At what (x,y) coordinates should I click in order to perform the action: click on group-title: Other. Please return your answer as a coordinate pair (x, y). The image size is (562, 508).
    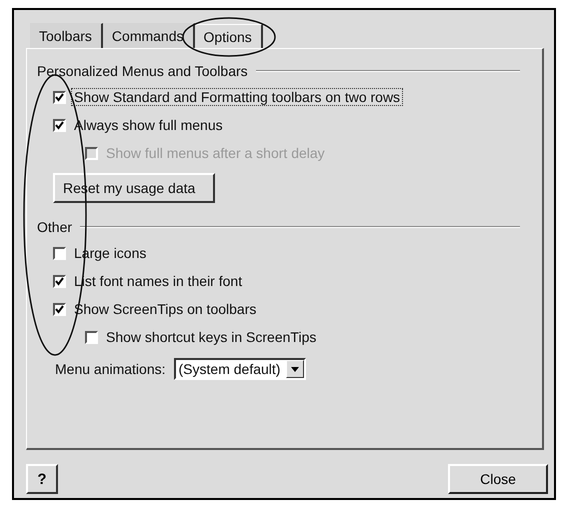
    Looking at the image, I should click on (54, 227).